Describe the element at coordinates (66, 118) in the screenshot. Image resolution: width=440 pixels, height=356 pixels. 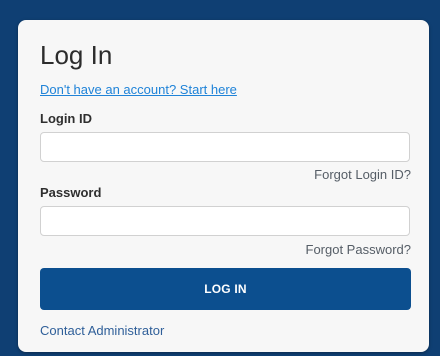
I see `login-id-label: Login ID` at that location.